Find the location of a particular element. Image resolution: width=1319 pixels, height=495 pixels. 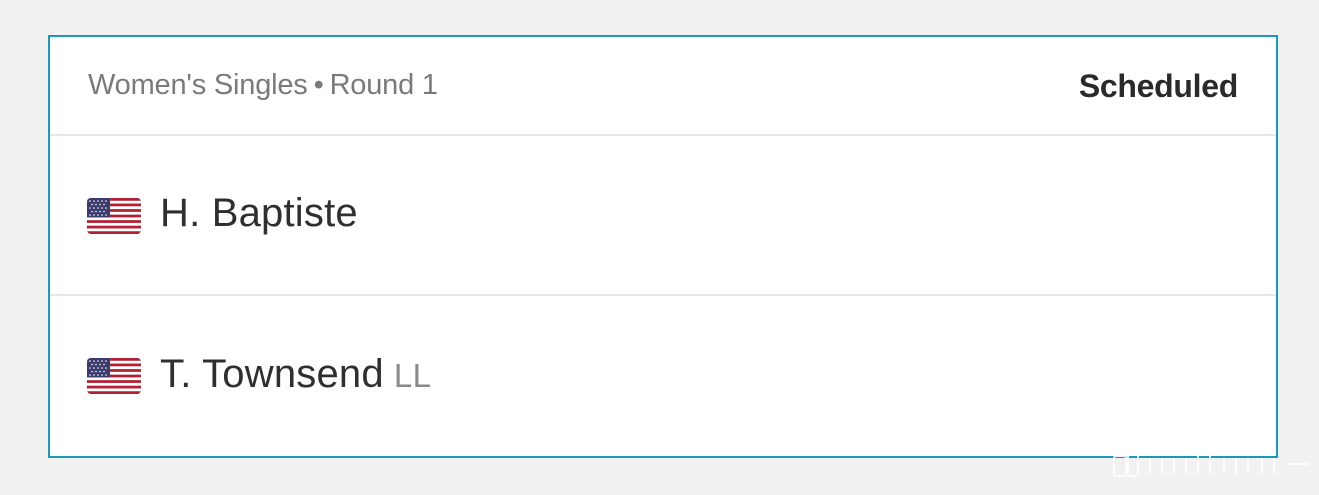

match-info: Women's Singles • Round 1 is located at coordinates (263, 85).